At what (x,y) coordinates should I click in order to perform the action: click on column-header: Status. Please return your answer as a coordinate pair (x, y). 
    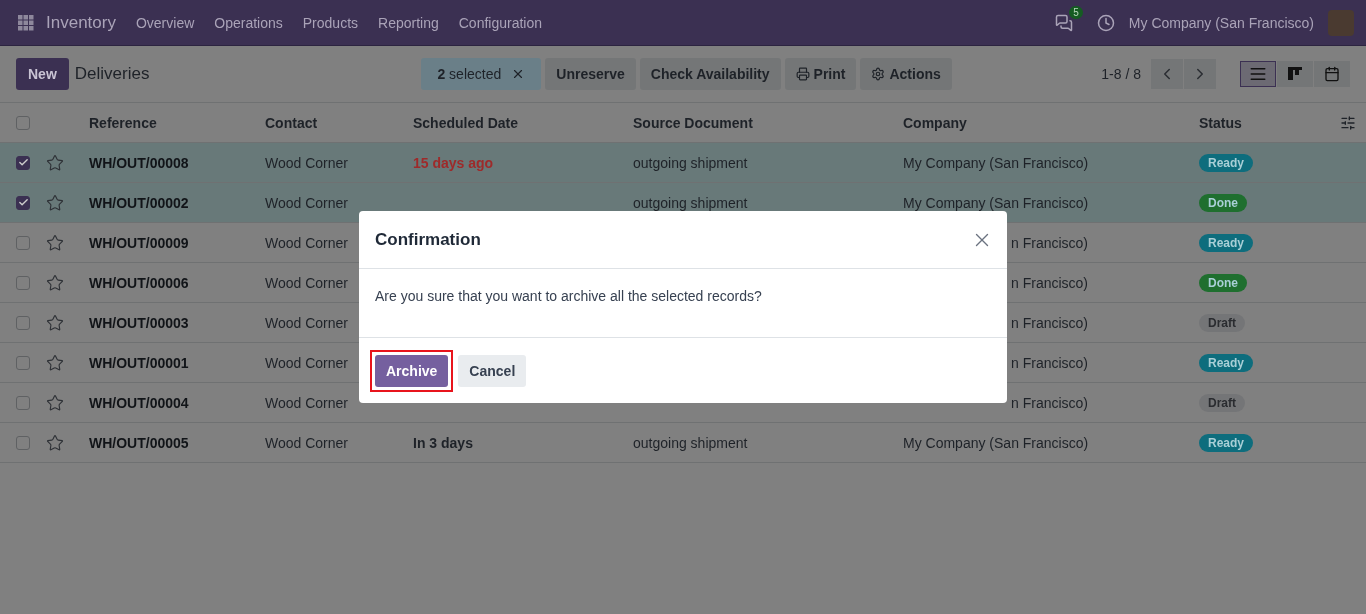
    Looking at the image, I should click on (1220, 122).